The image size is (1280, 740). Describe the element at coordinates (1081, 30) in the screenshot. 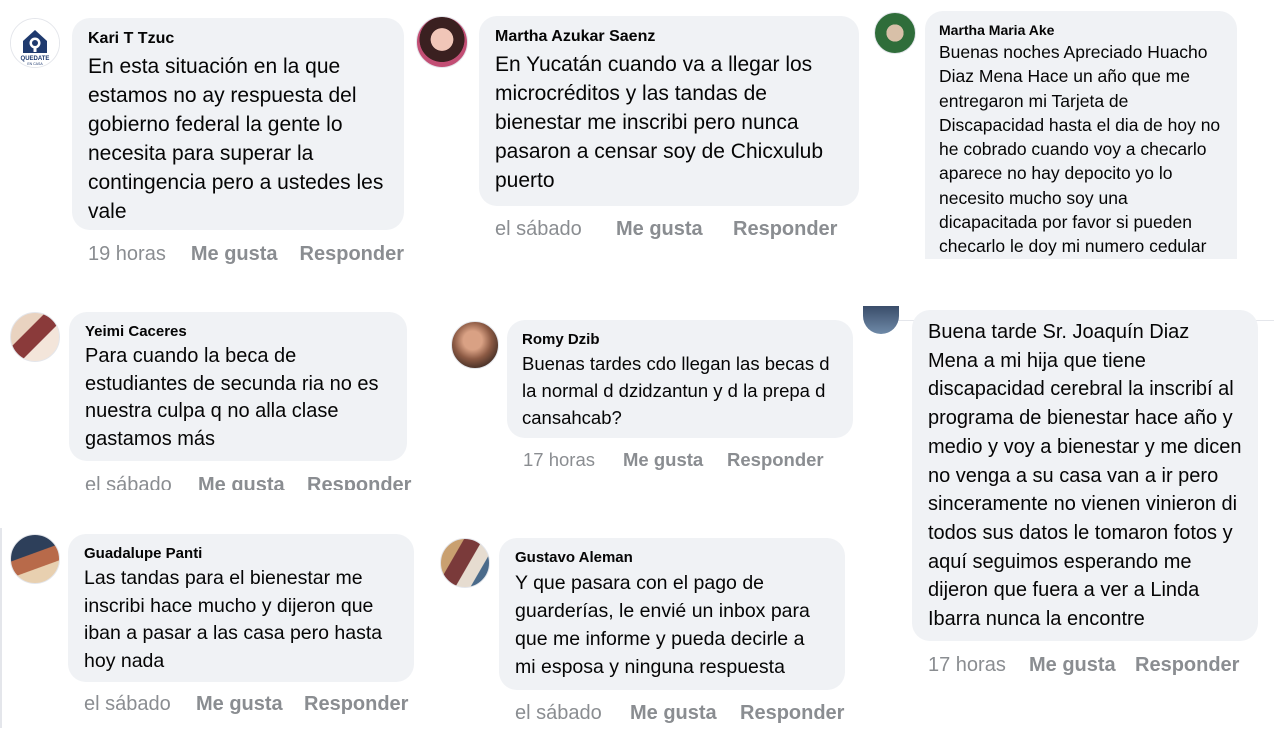

I see `comment-author: Martha Maria Ake` at that location.